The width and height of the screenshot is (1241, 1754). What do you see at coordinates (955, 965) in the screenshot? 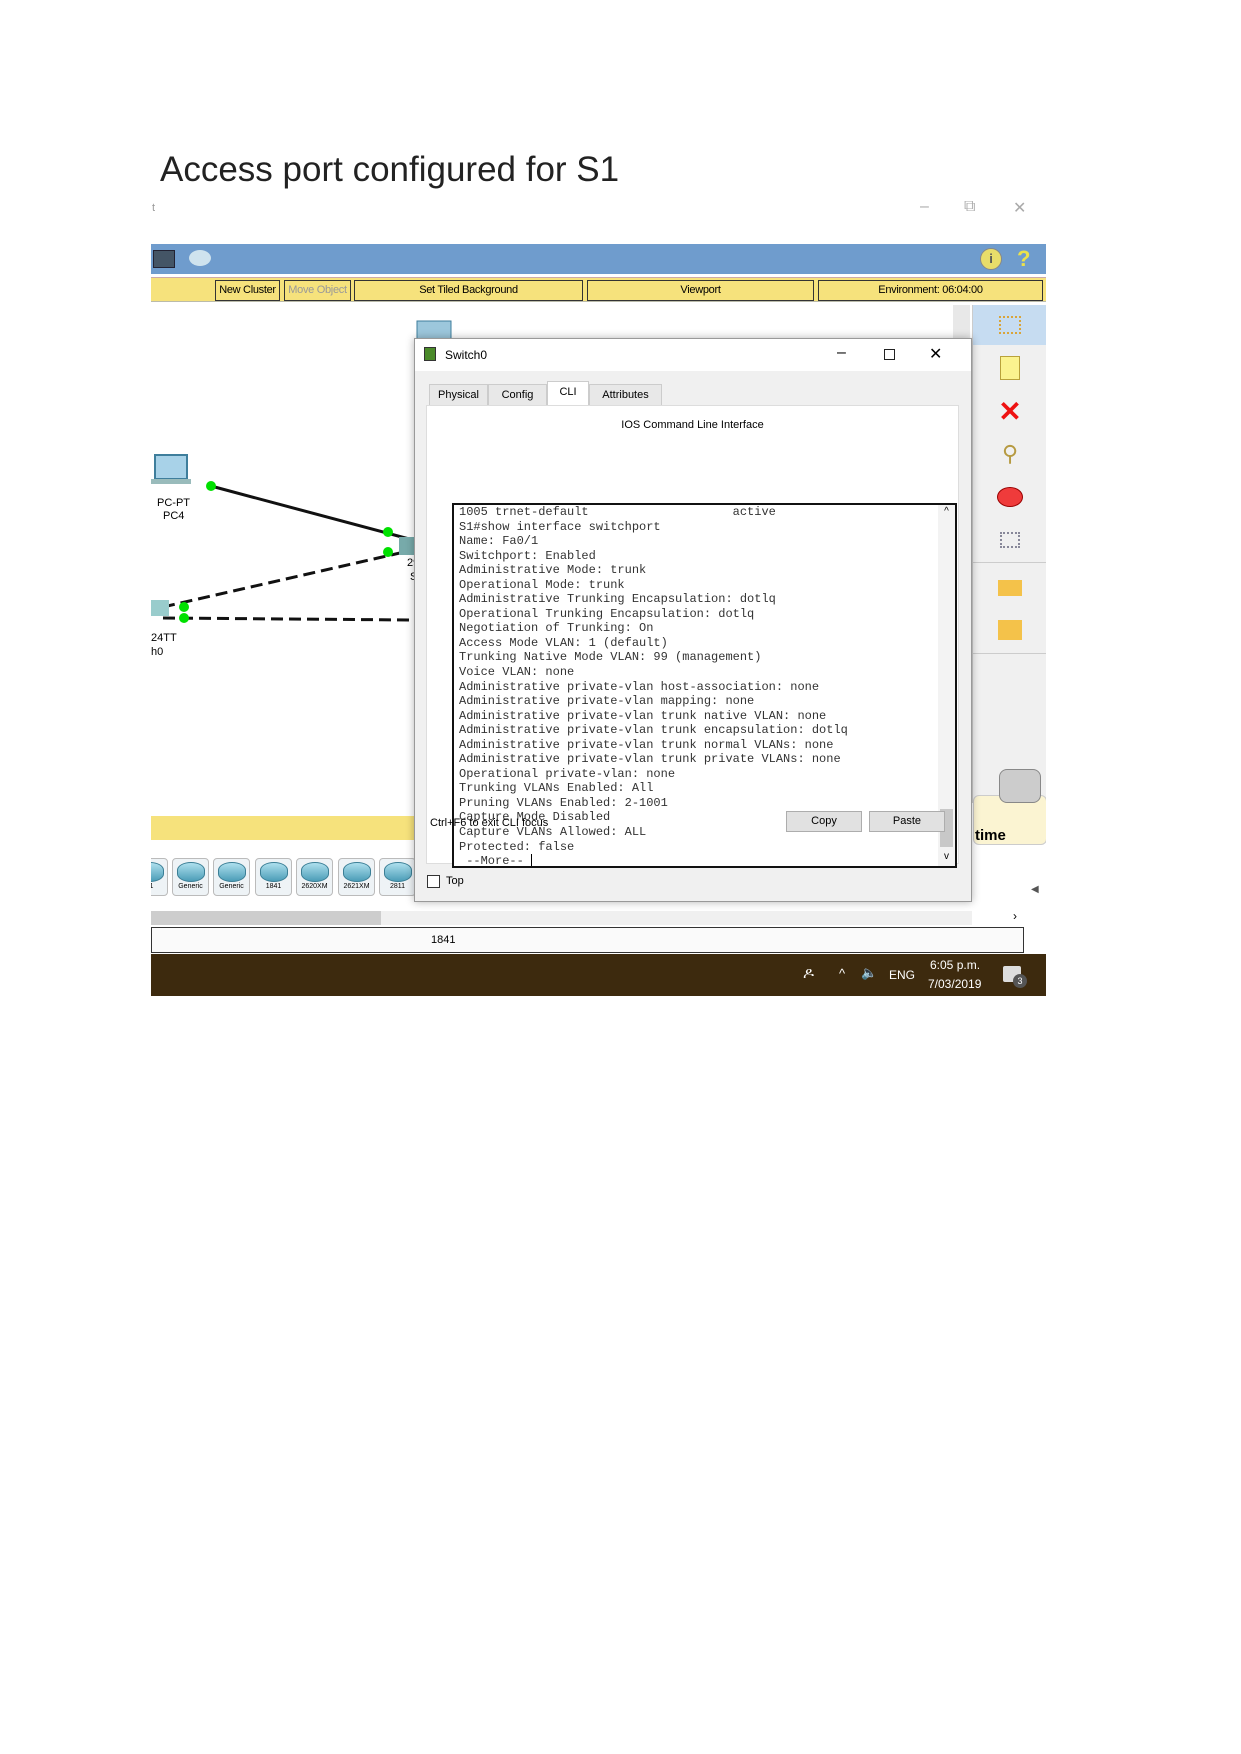
I see `clock-time: 6:05 p.m.` at bounding box center [955, 965].